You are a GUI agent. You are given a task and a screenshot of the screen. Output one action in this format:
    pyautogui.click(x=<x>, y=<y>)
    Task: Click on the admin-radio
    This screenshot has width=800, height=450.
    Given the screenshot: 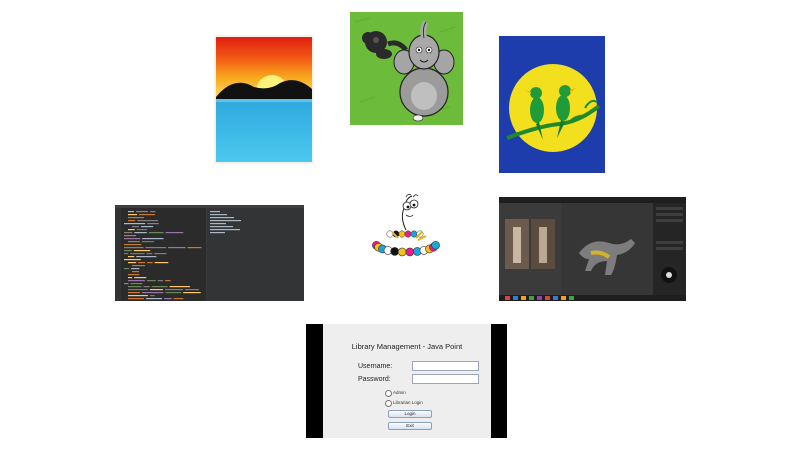 What is the action you would take?
    pyautogui.click(x=388, y=393)
    